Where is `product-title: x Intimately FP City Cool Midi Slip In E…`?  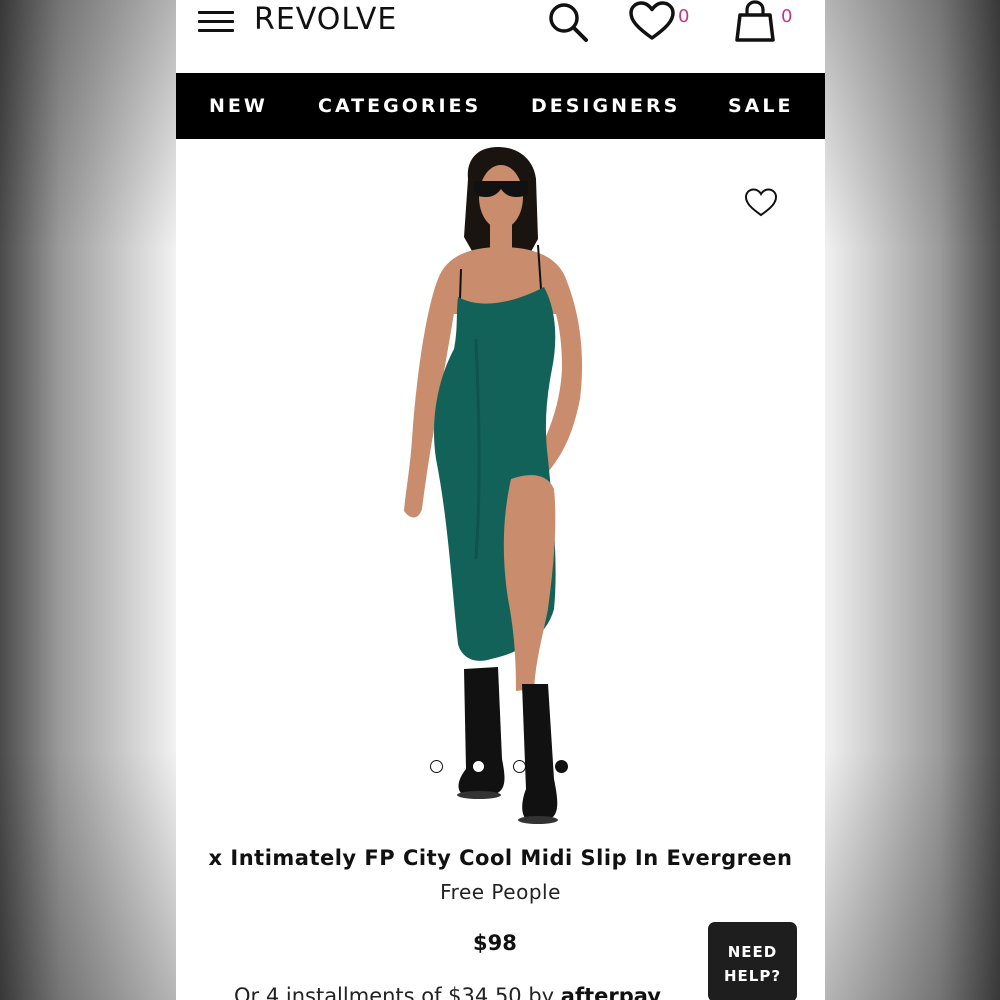 product-title: x Intimately FP City Cool Midi Slip In E… is located at coordinates (500, 858).